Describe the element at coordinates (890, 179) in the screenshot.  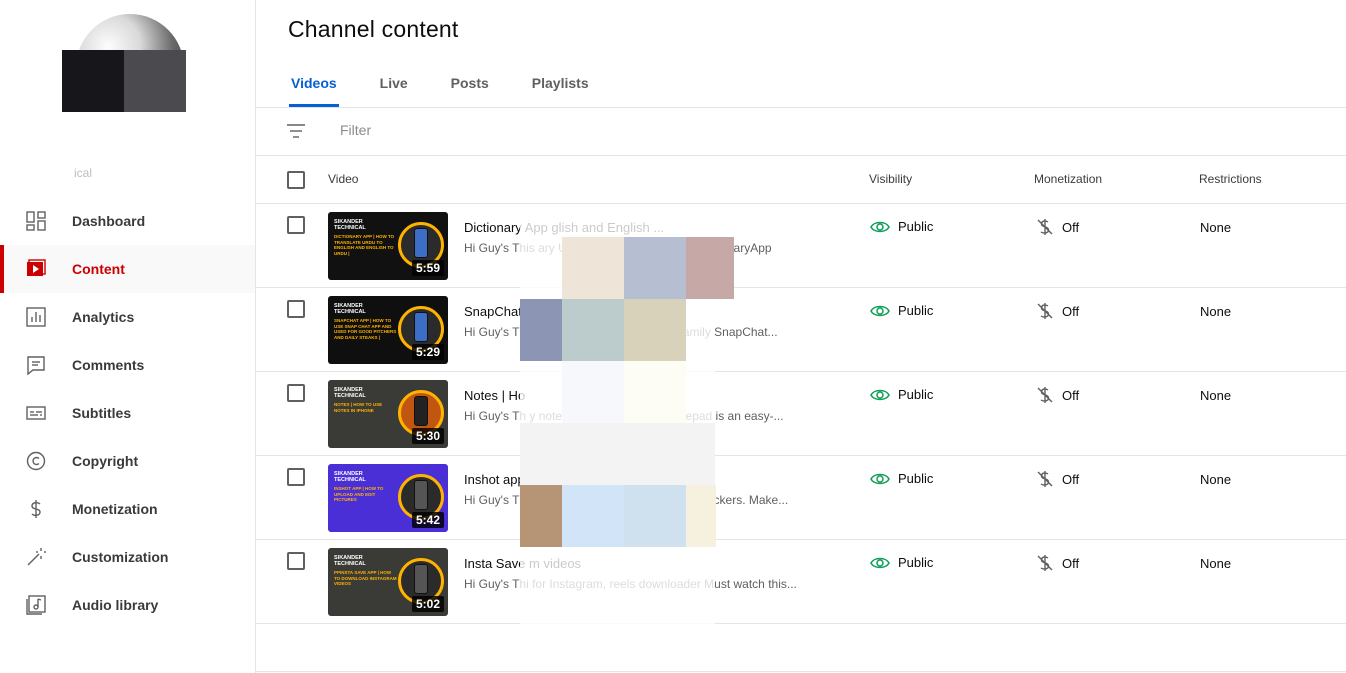
I see `column-visibility: Visibility` at that location.